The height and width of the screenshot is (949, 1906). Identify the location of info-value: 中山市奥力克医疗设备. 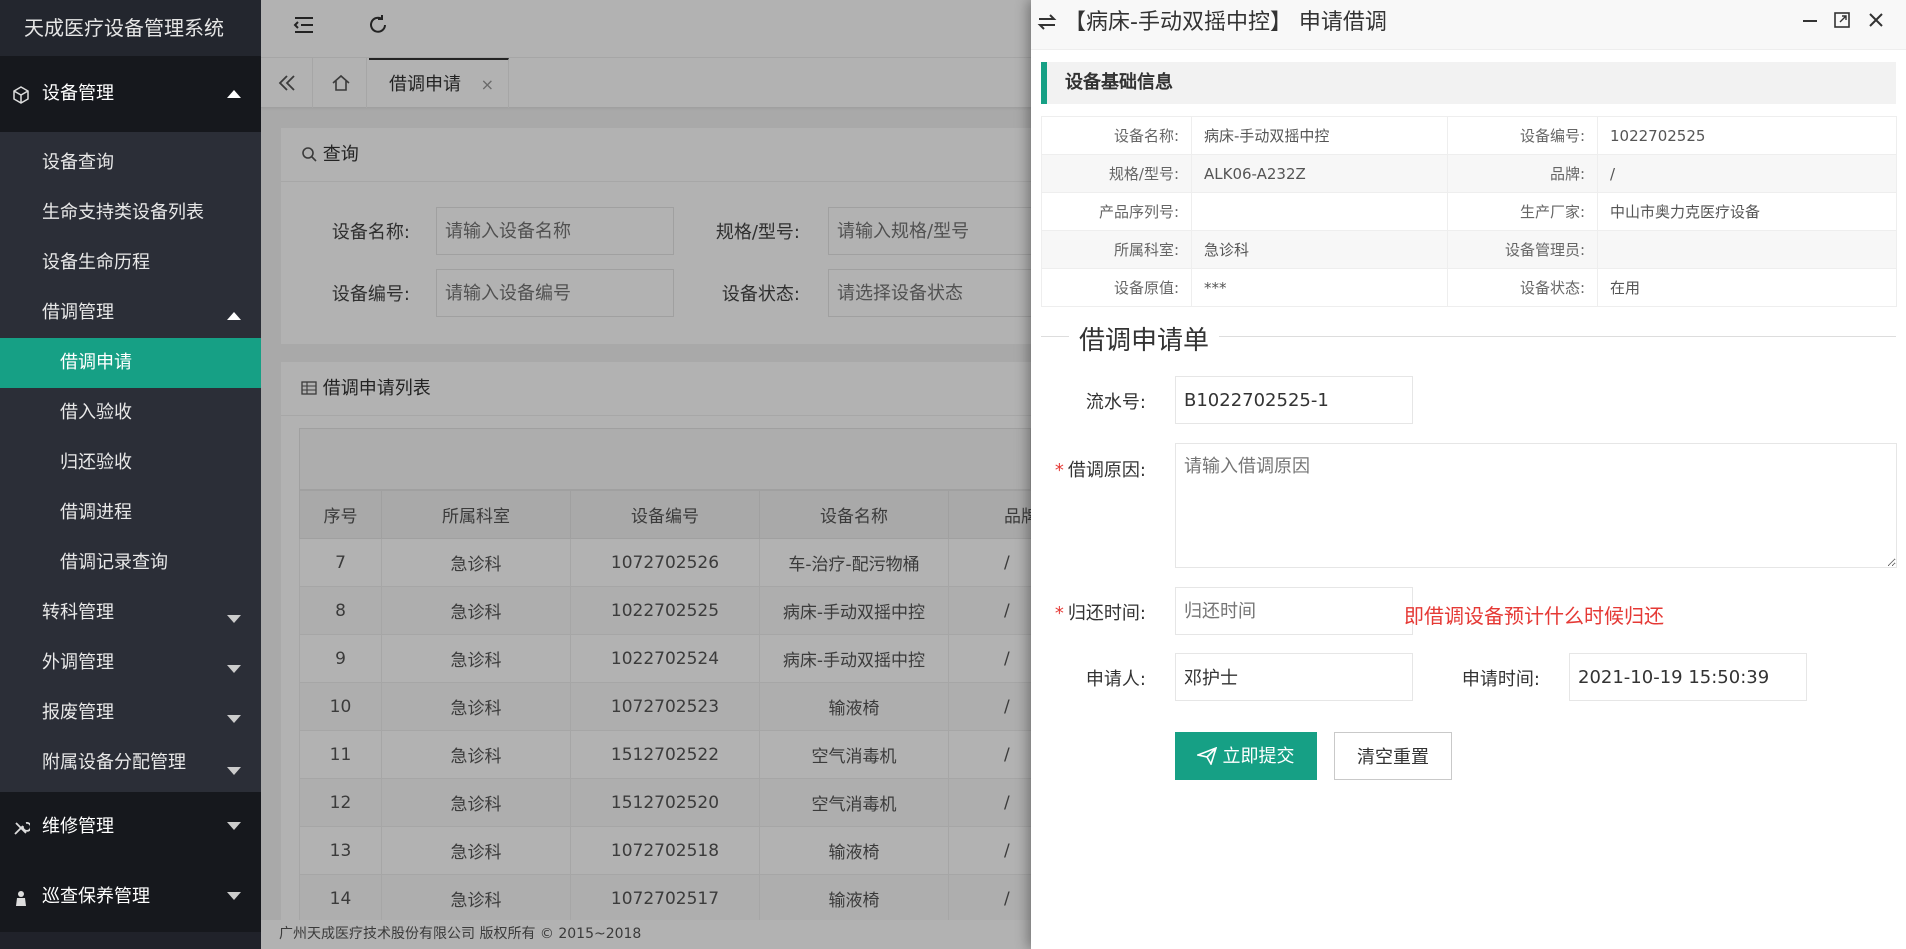
(1747, 211).